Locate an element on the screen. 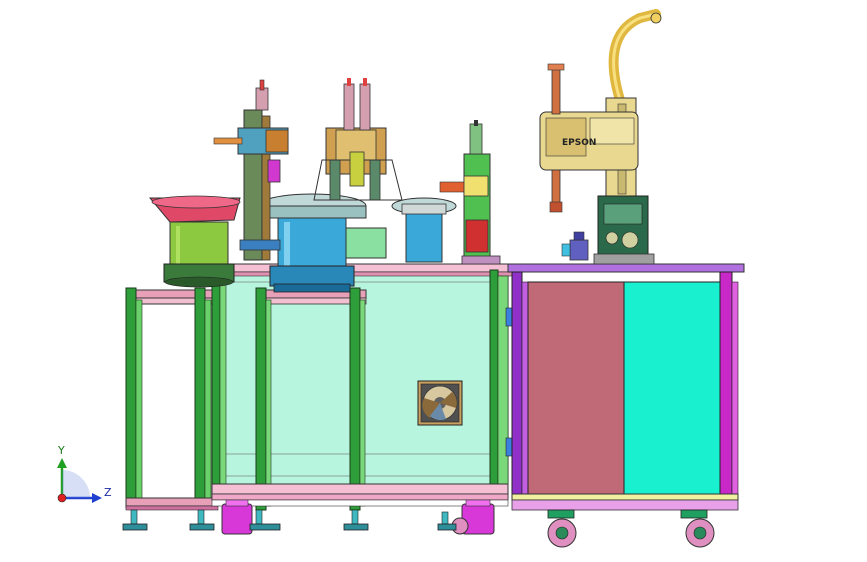  feeder-column is located at coordinates (470, 192).